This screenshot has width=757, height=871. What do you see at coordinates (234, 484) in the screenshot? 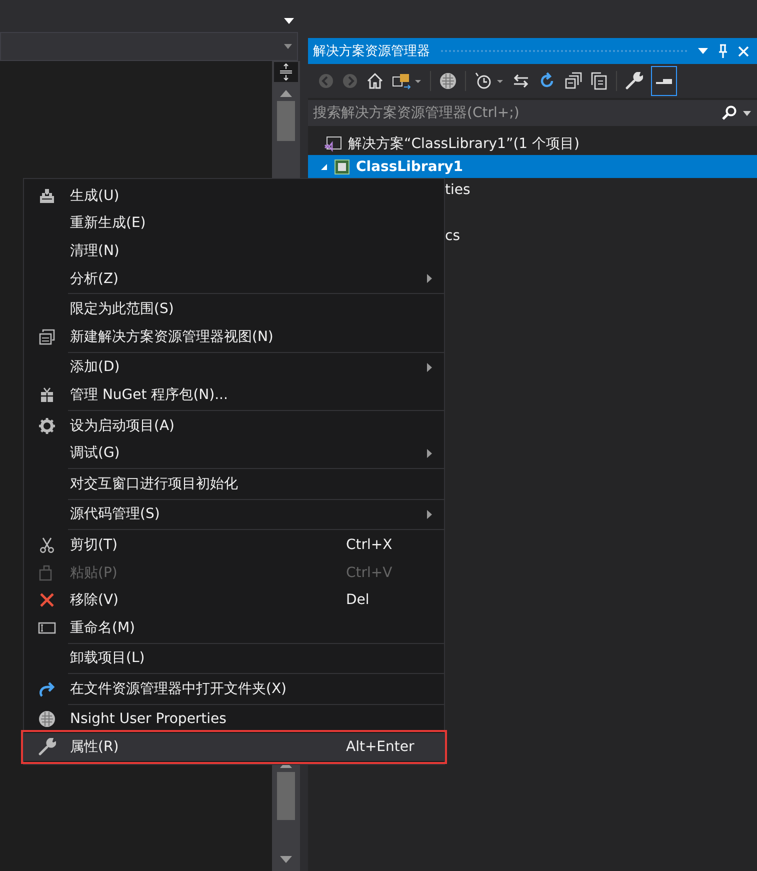
I see `menu-item: 对交互窗口进行项目初始化` at bounding box center [234, 484].